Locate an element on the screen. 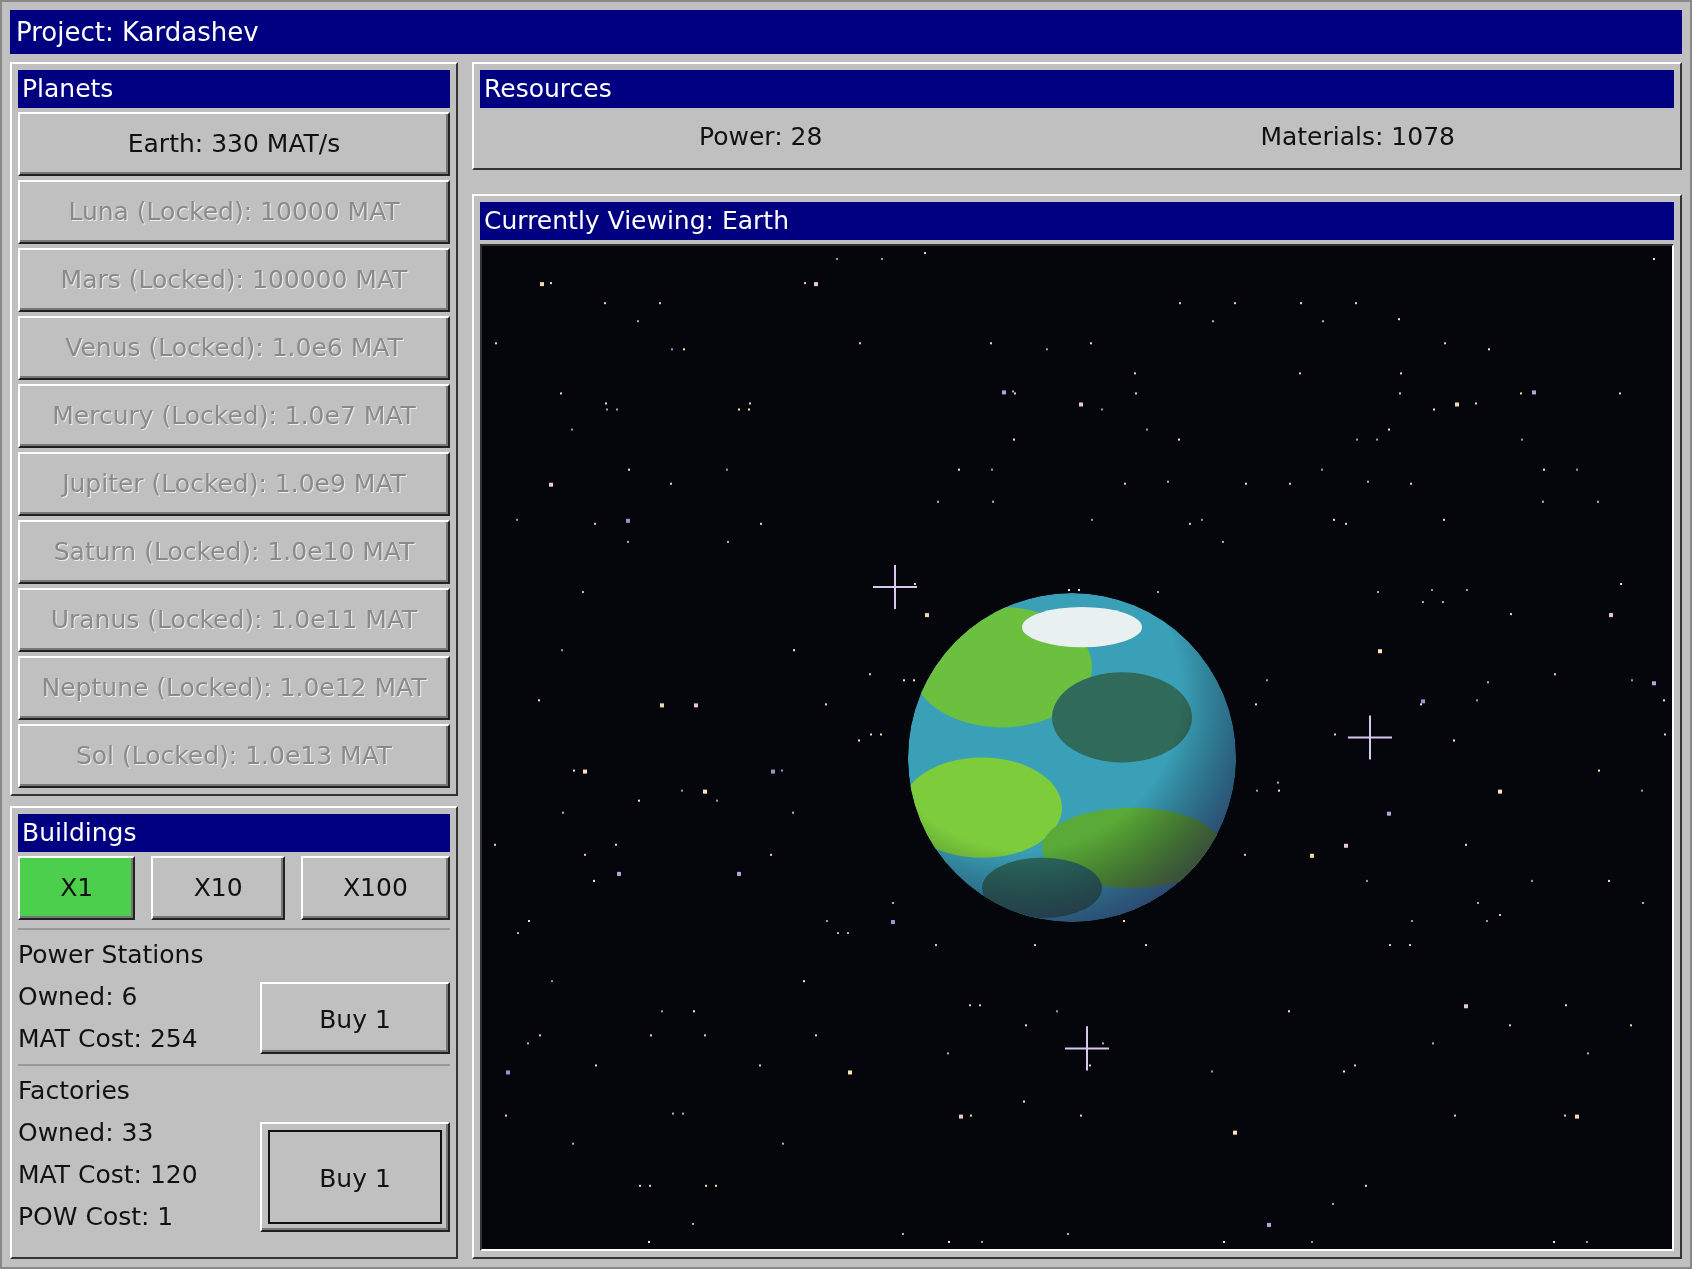 The height and width of the screenshot is (1269, 1692). resource-readout: Materials: 1078 is located at coordinates (1357, 137).